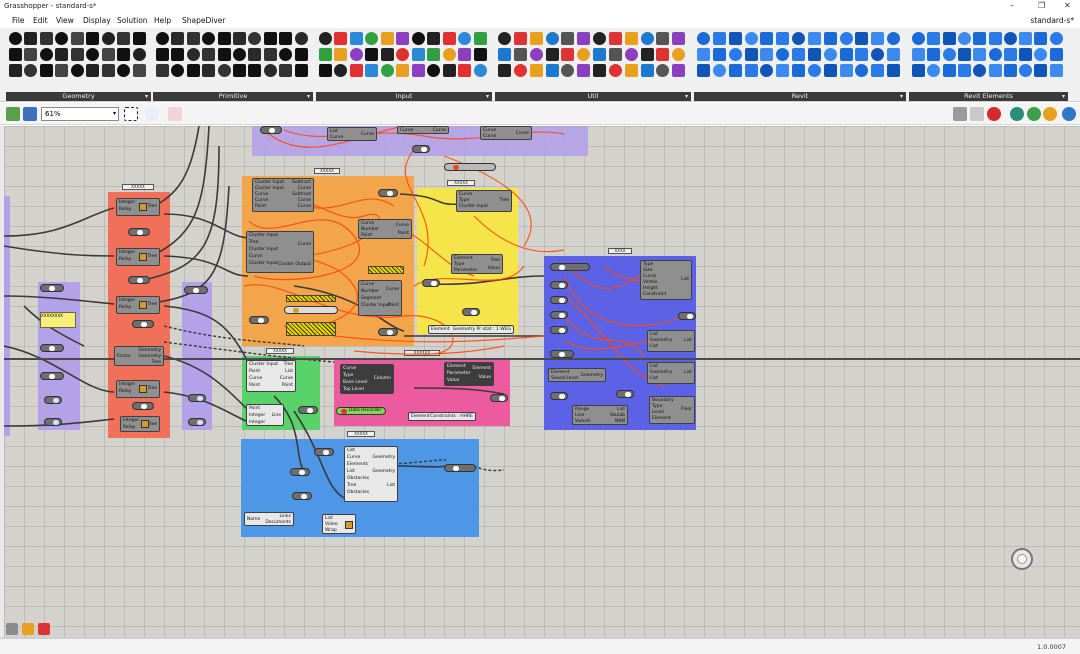 Image resolution: width=1080 pixels, height=654 pixels. What do you see at coordinates (311, 298) in the screenshot?
I see `panel-hatched` at bounding box center [311, 298].